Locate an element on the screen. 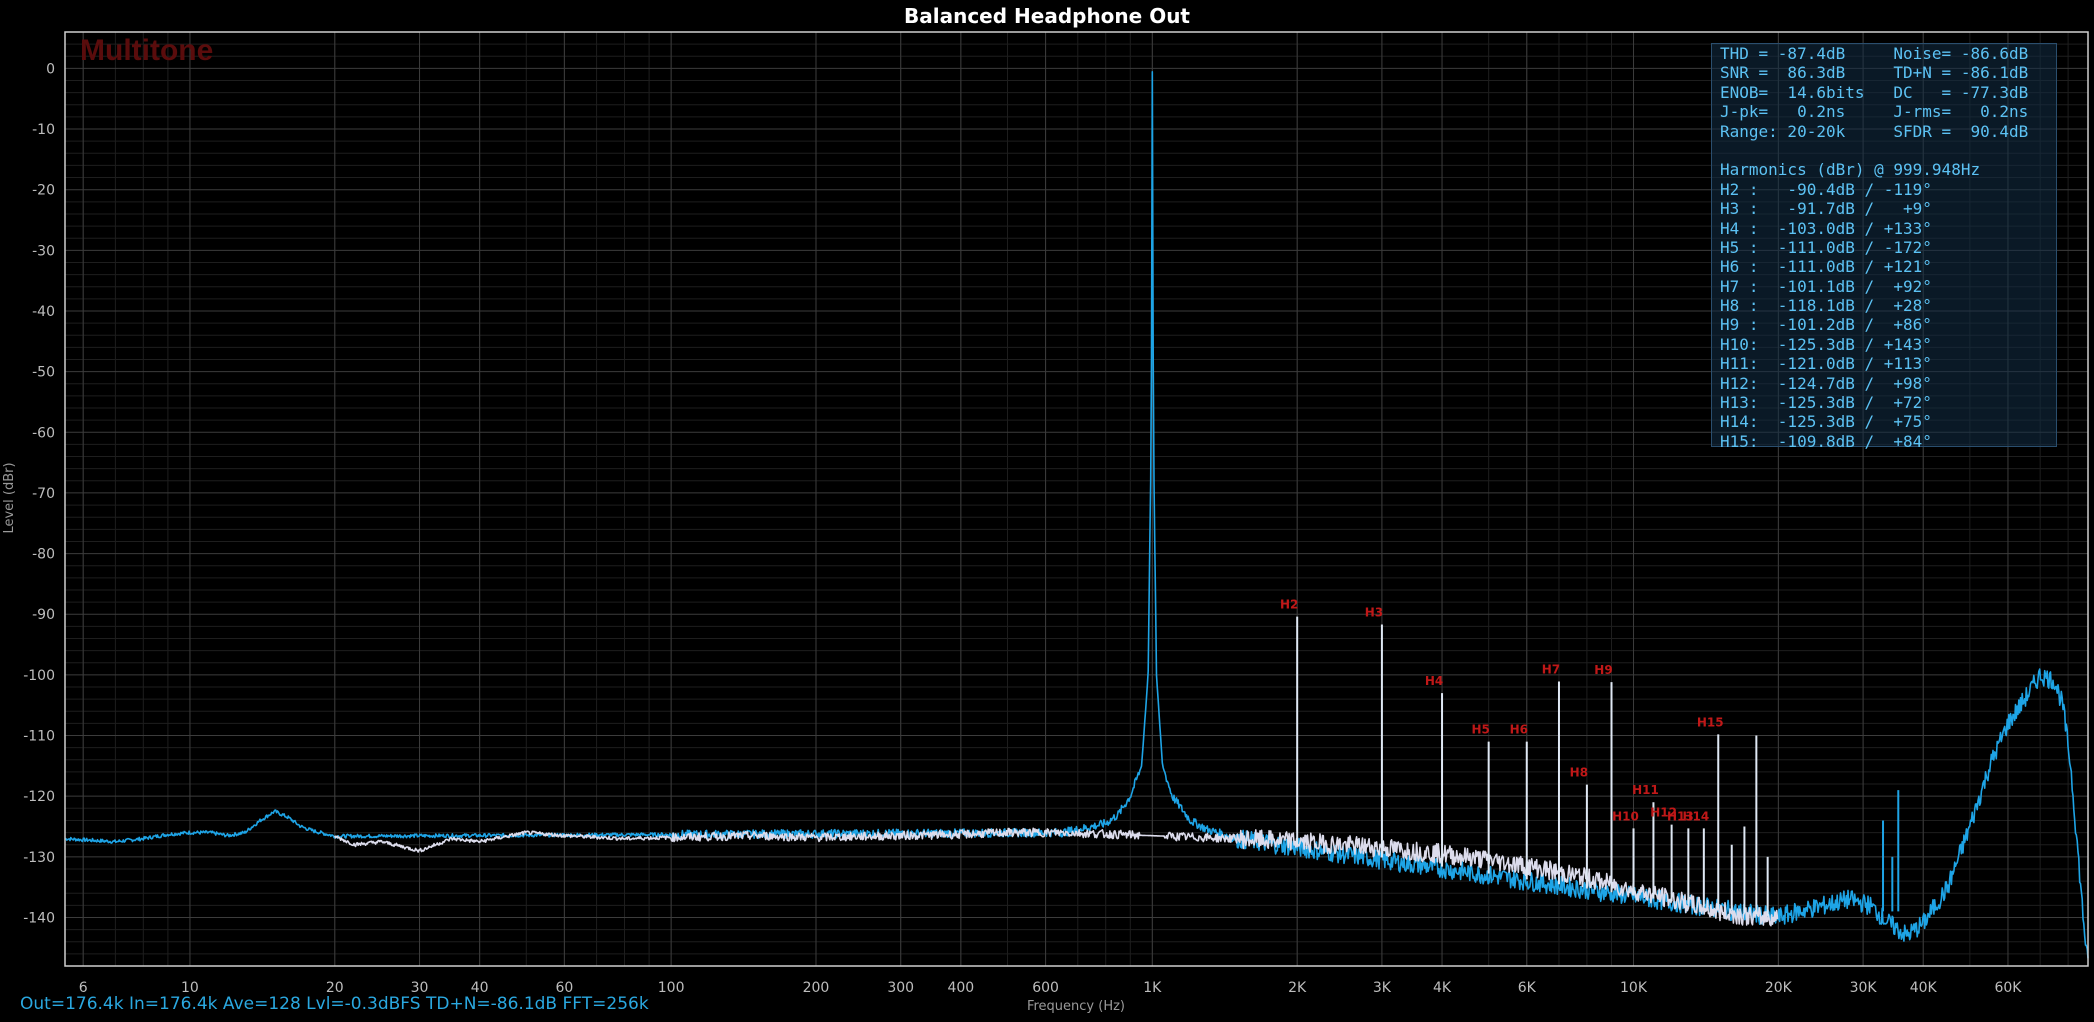  harmonic-row: H15: -109.8dB / +84° is located at coordinates (1826, 441).